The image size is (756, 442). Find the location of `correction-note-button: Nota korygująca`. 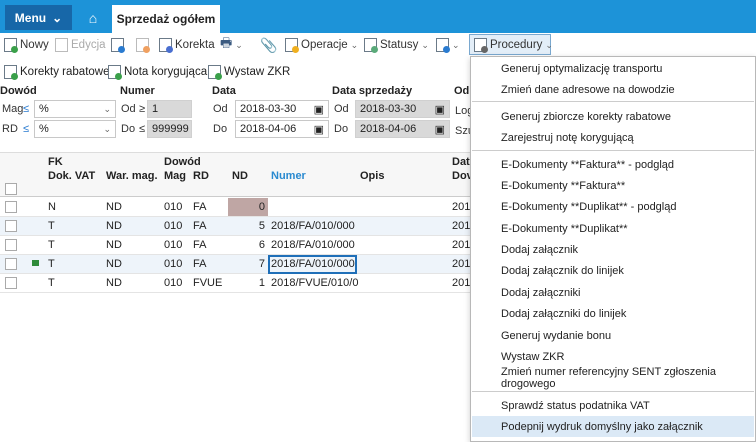

correction-note-button: Nota korygująca is located at coordinates (157, 72).